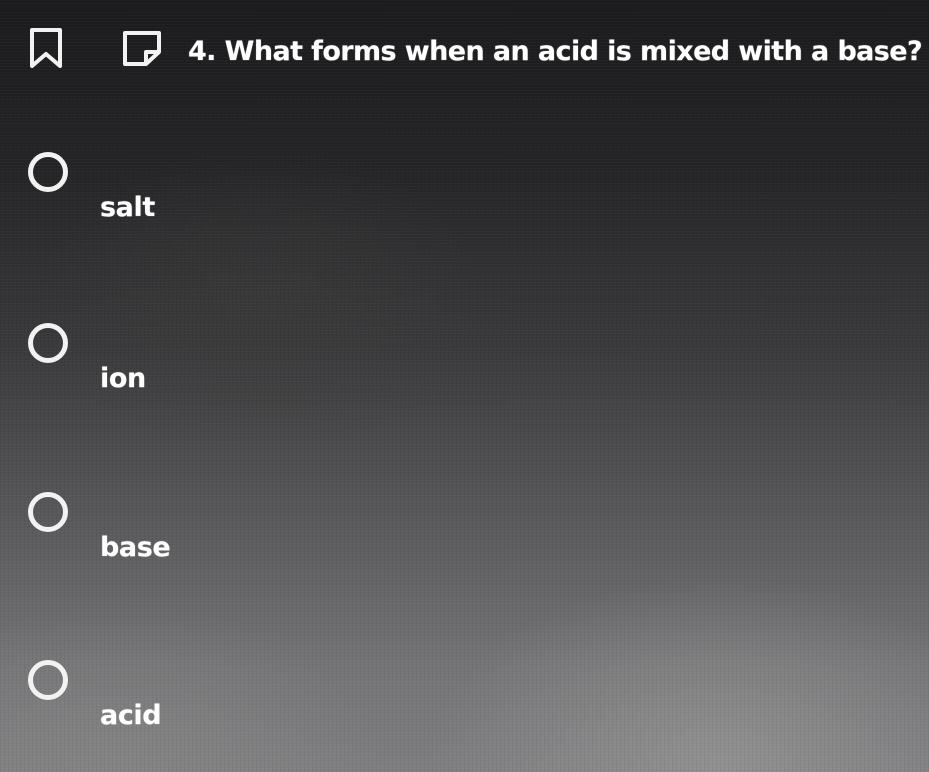 The height and width of the screenshot is (772, 929). I want to click on option-ion: ion, so click(170, 373).